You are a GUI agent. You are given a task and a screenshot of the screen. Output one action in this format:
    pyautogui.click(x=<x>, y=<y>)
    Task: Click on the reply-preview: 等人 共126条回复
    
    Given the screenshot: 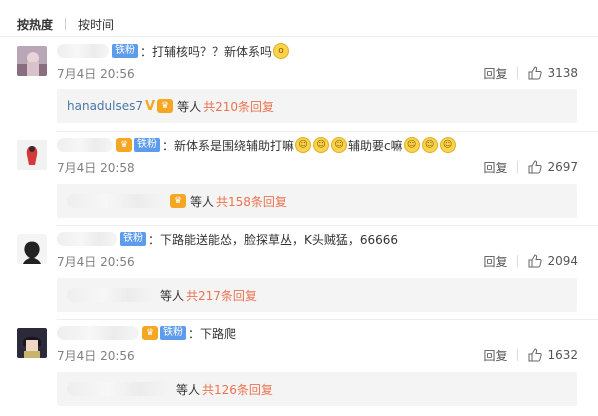 What is the action you would take?
    pyautogui.click(x=317, y=389)
    